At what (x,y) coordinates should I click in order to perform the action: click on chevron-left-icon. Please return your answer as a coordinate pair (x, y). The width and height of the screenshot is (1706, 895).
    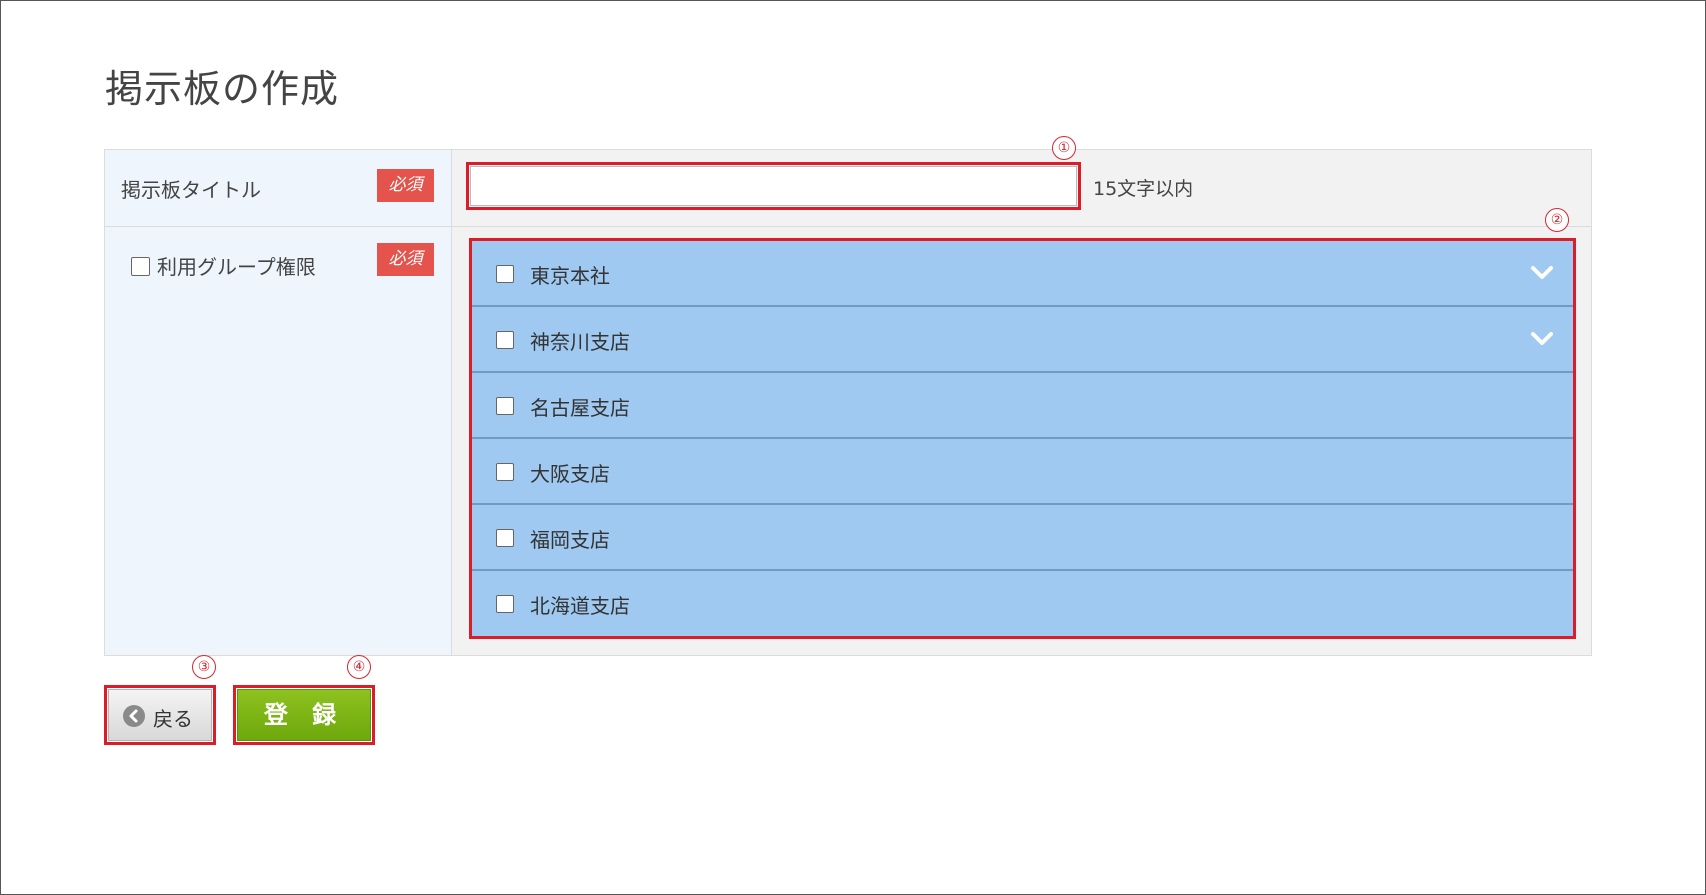
    Looking at the image, I should click on (134, 716).